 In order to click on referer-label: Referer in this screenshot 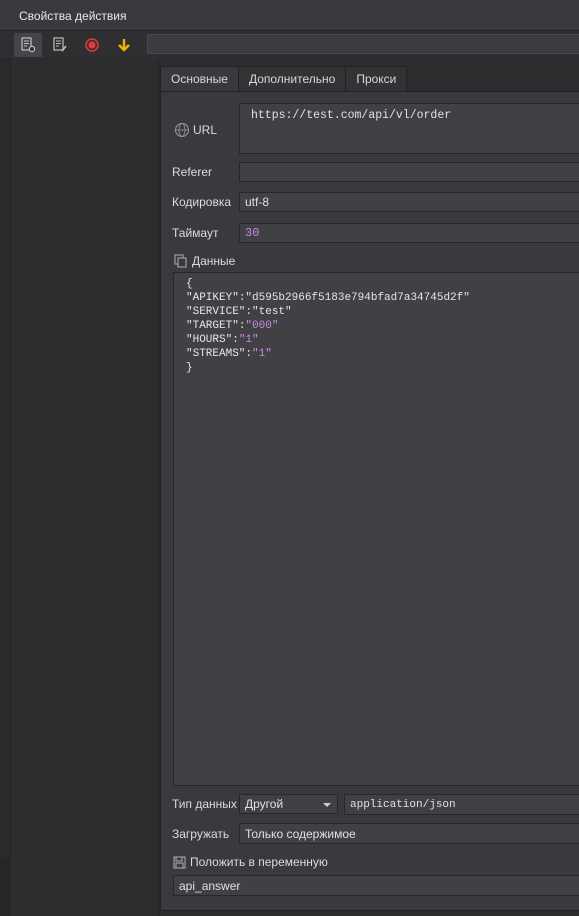, I will do `click(192, 172)`.